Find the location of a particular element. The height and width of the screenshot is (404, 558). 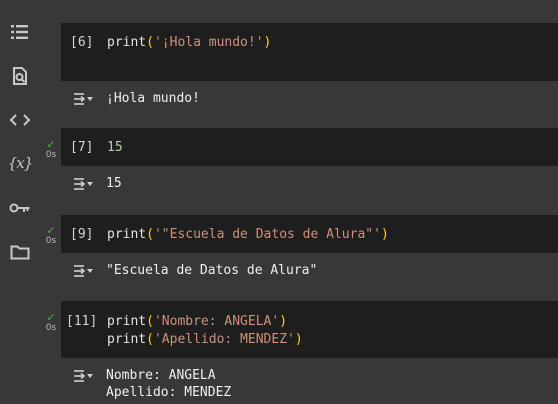

execution-count: [11] is located at coordinates (82, 321).